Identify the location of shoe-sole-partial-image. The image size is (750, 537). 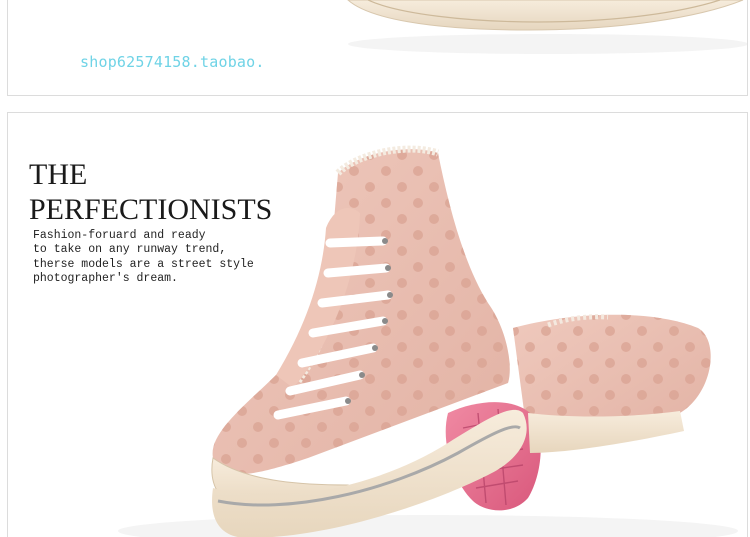
(547, 27).